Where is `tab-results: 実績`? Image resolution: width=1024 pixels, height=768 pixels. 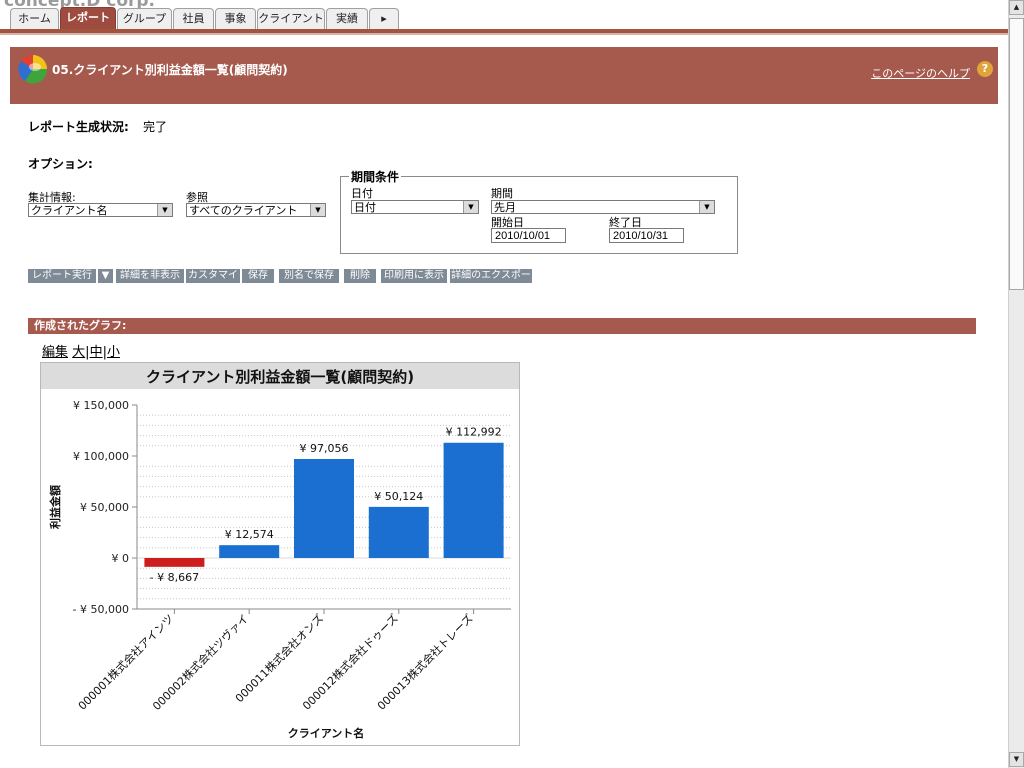 tab-results: 実績 is located at coordinates (347, 18).